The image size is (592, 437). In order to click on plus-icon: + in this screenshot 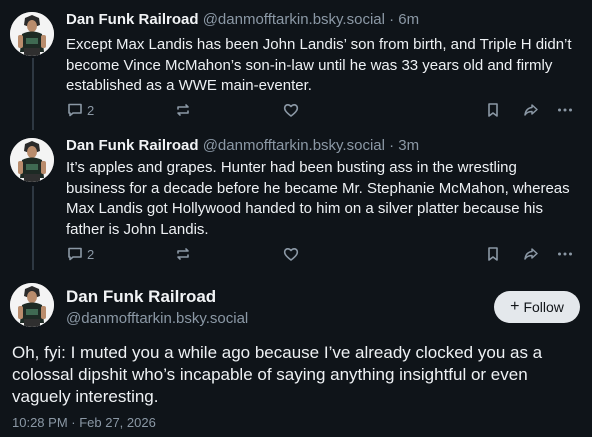, I will do `click(515, 306)`.